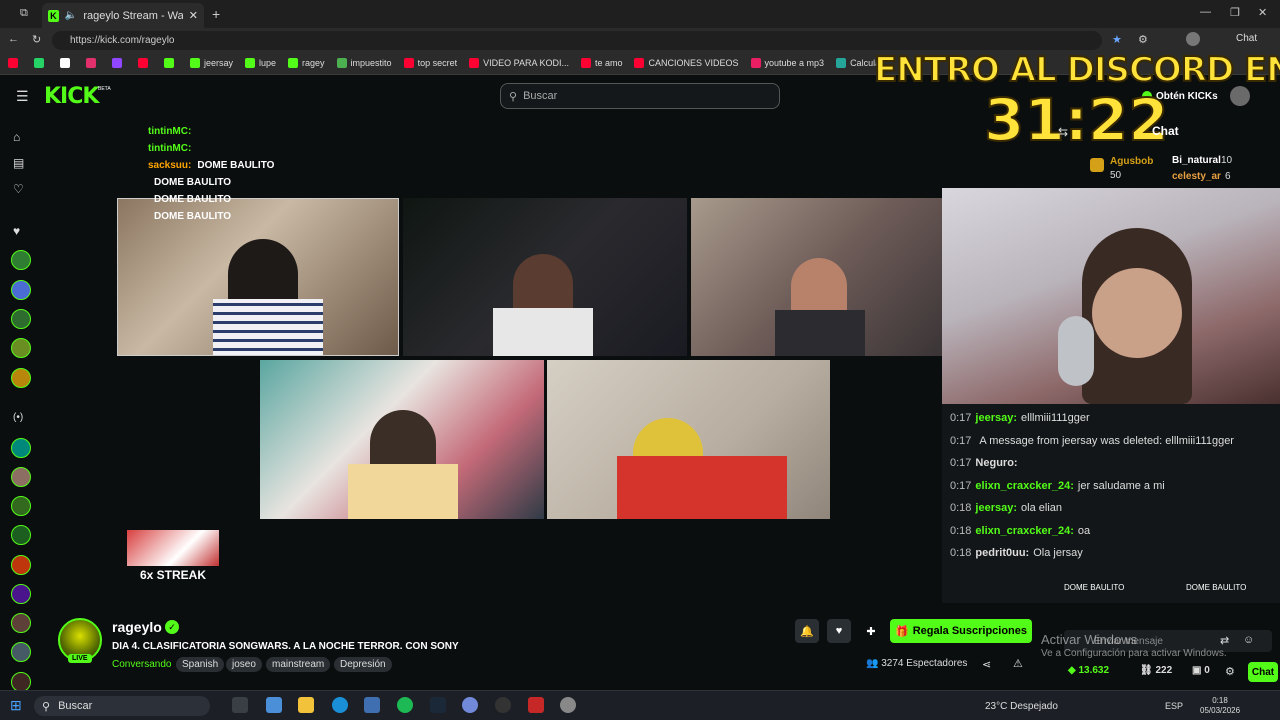 This screenshot has width=1280, height=720. I want to click on browser-tab: K 🔈 rageylo Stream - Watch Live o ✕, so click(123, 15).